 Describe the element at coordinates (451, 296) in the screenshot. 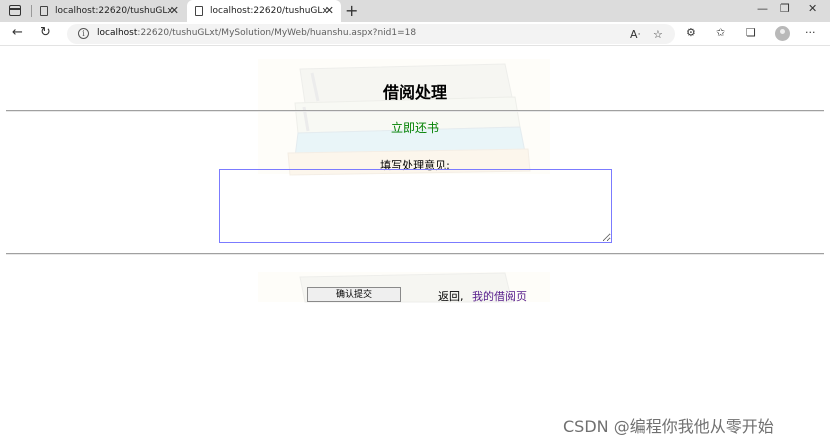

I see `back-text: 返回,` at that location.